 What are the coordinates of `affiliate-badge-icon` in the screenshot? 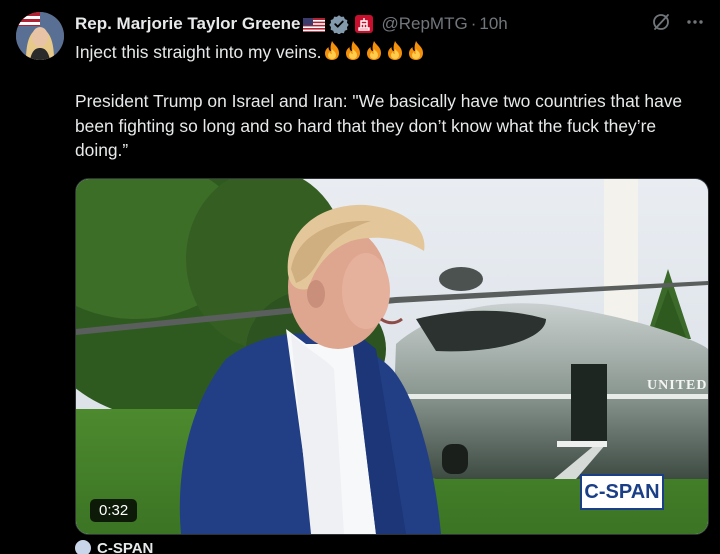 It's located at (364, 24).